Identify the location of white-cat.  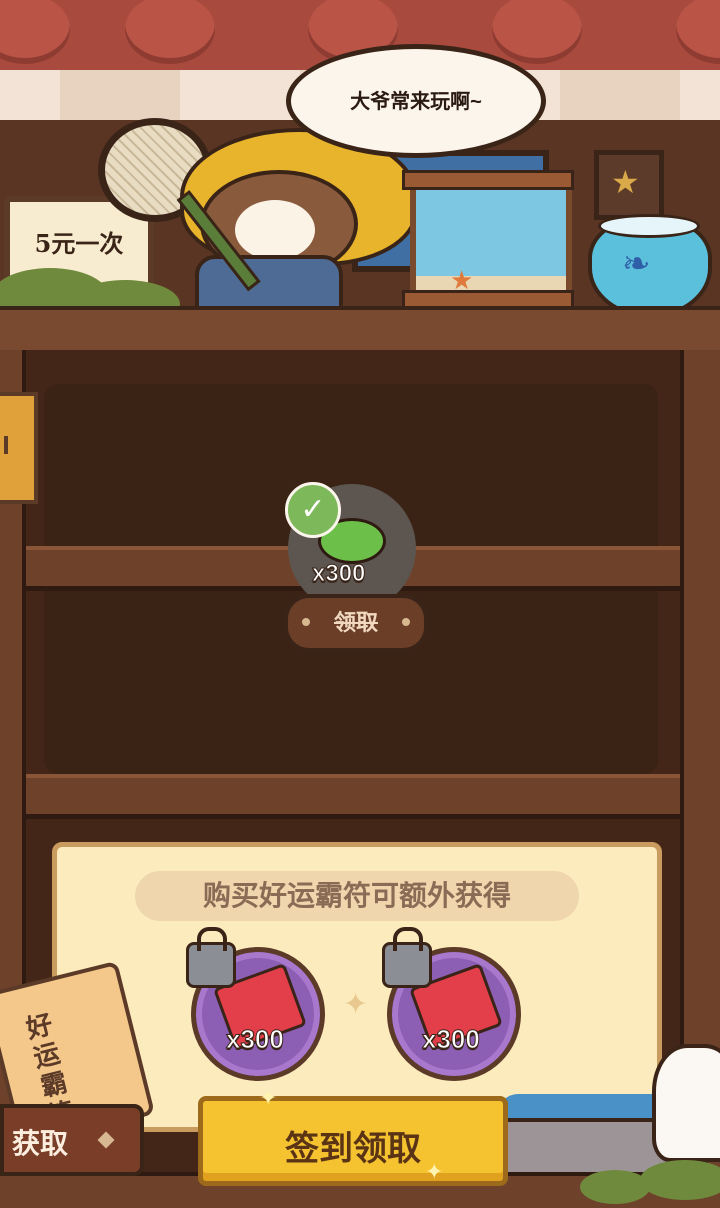
(686, 1103).